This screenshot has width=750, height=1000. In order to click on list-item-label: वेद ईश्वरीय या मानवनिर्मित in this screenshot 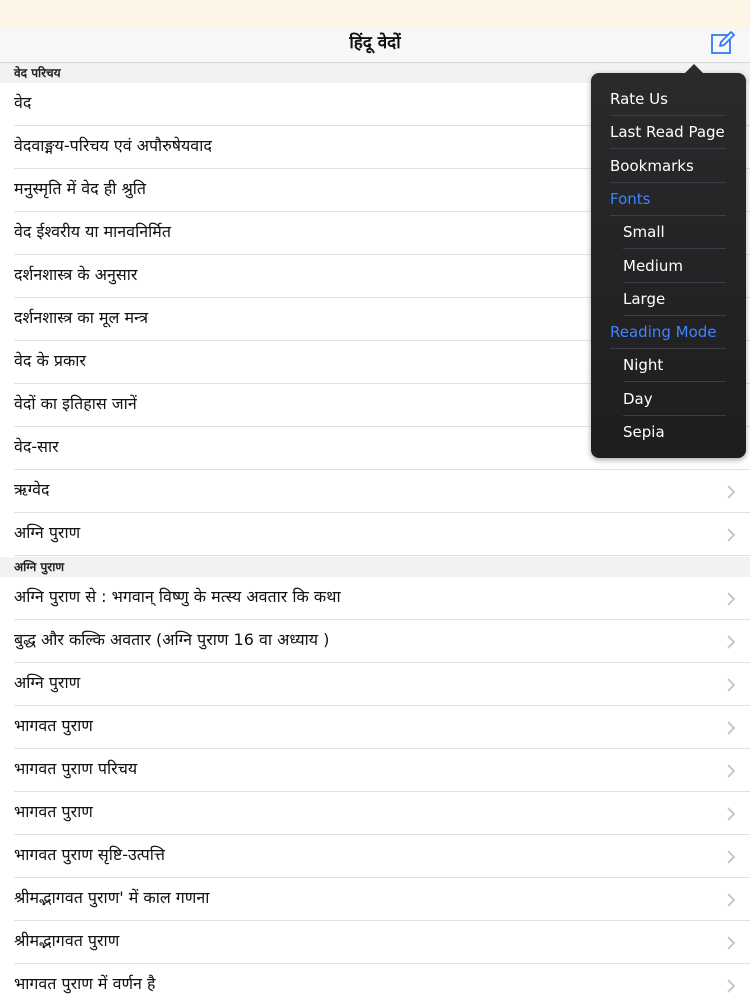, I will do `click(92, 231)`.